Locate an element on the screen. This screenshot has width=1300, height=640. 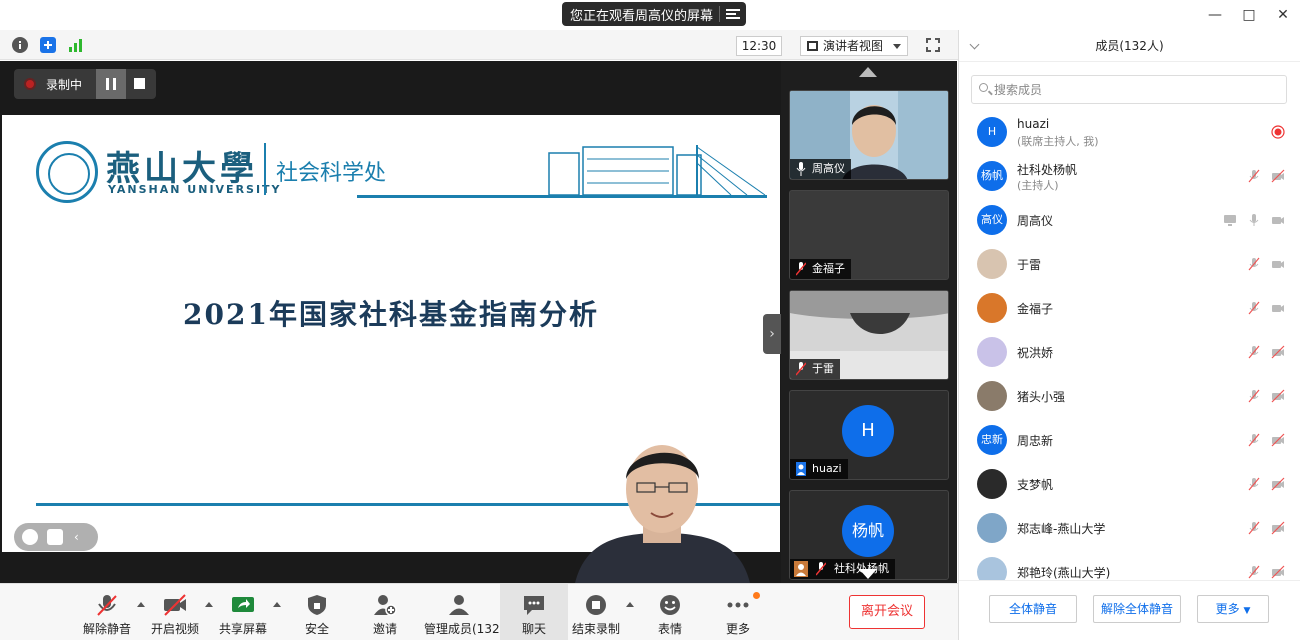
avatar: H is located at coordinates (992, 132).